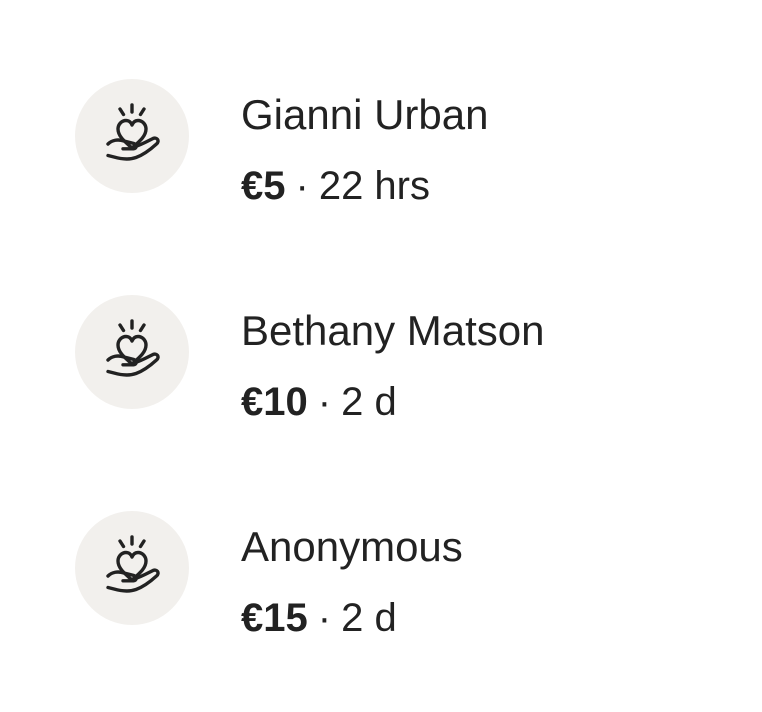  I want to click on donation-amount: €10, so click(274, 402).